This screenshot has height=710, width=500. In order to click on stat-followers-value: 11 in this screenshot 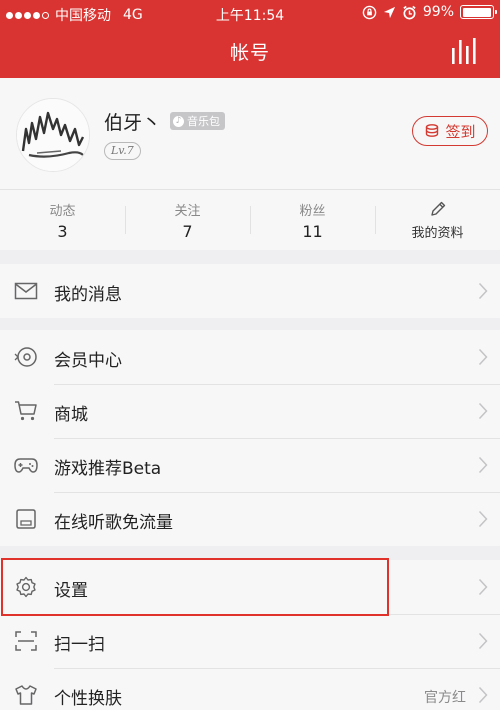, I will do `click(312, 231)`.